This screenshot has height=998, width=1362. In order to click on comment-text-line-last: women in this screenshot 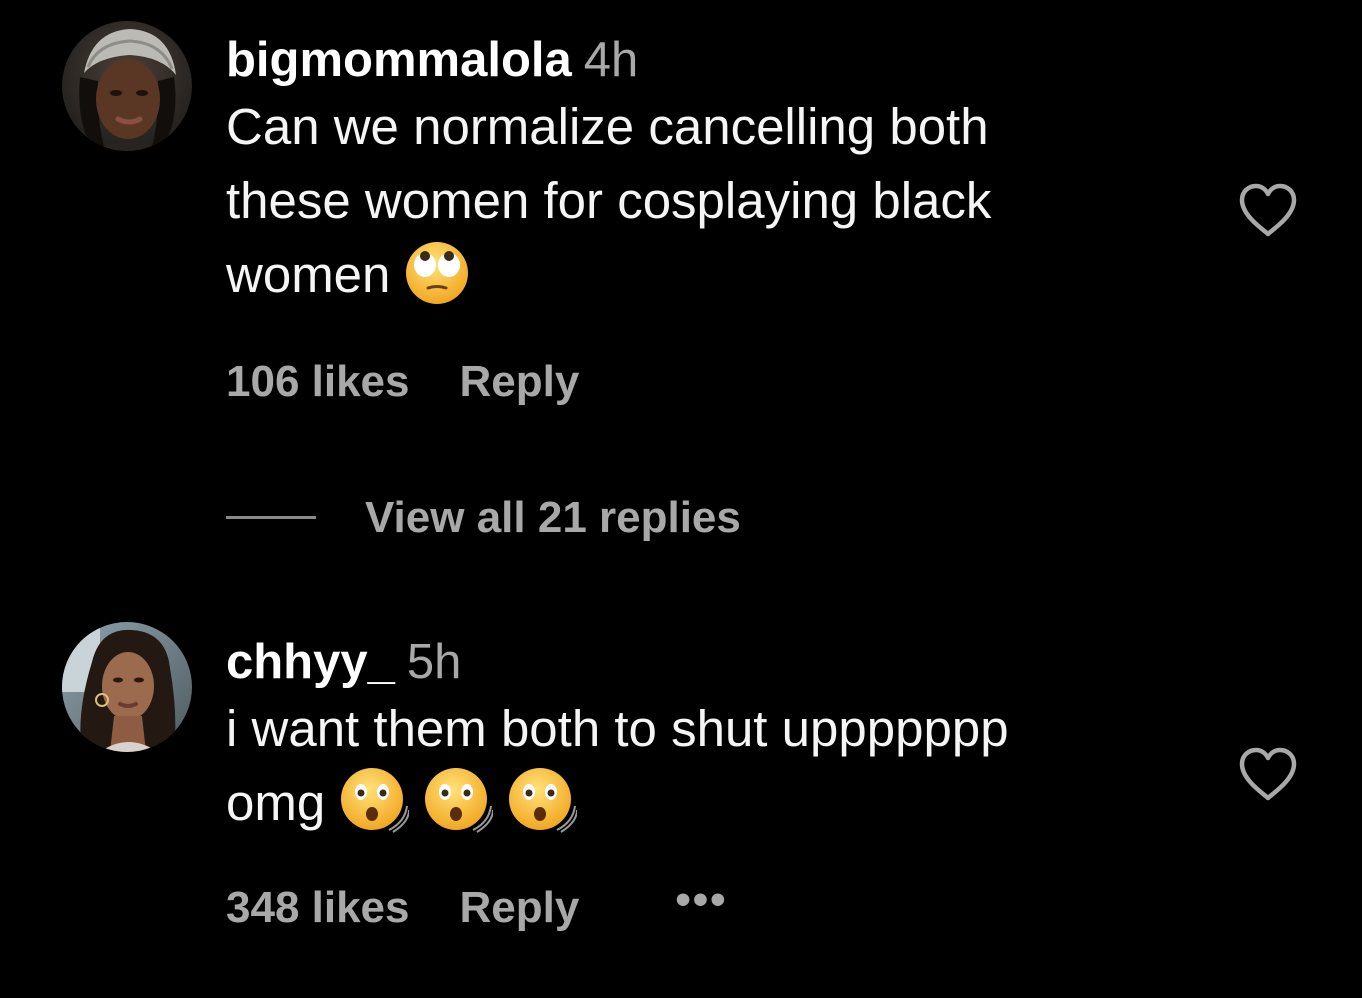, I will do `click(706, 275)`.